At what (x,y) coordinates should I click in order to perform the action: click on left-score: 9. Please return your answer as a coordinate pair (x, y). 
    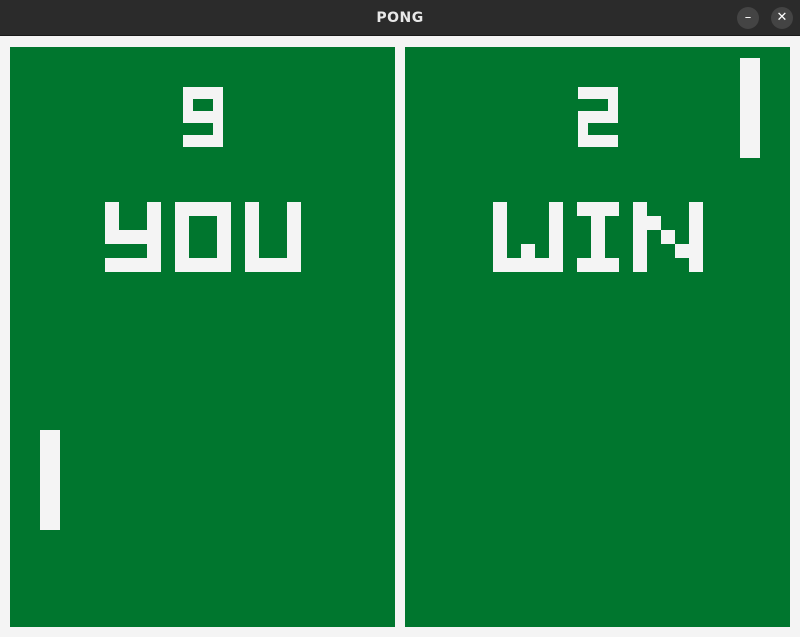
    Looking at the image, I should click on (202, 117).